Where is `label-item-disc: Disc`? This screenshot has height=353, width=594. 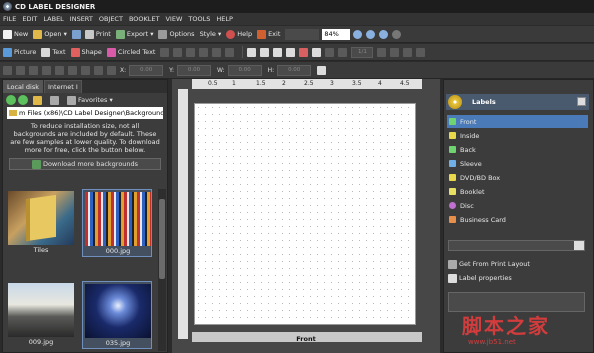
label-item-disc: Disc is located at coordinates (517, 205).